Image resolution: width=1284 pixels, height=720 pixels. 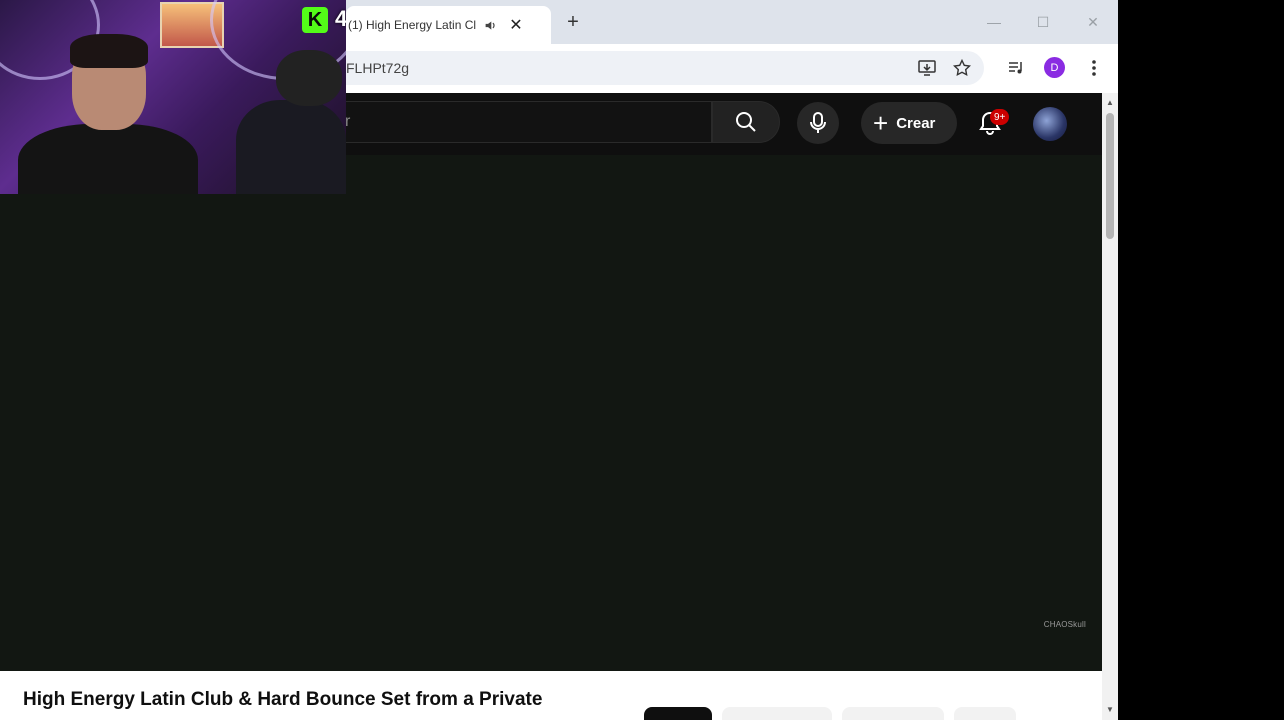 I want to click on scroll-down-icon: ▼, so click(x=1110, y=709).